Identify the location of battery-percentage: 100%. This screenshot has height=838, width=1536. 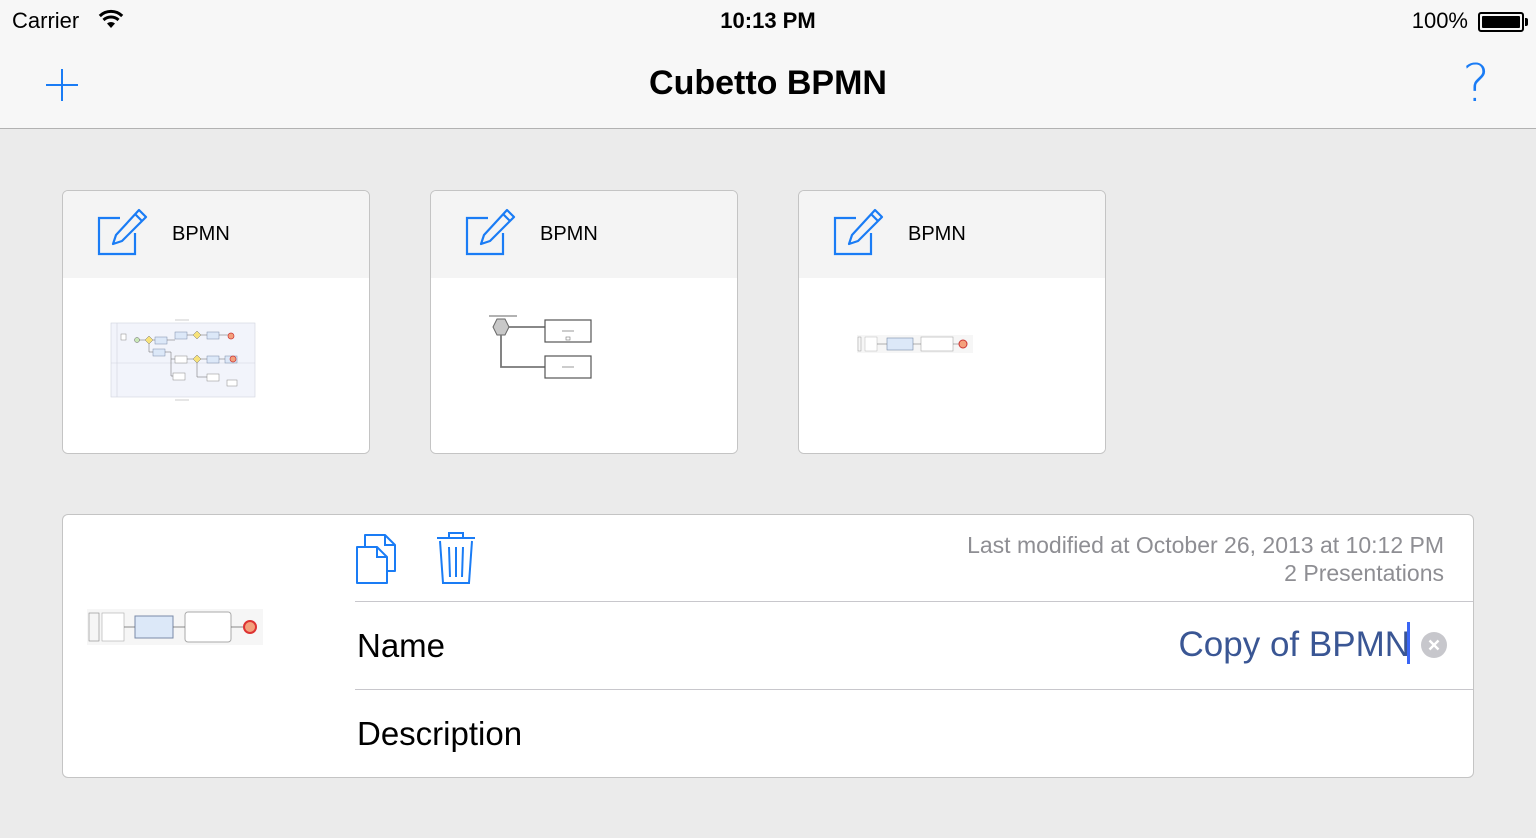
(1439, 20).